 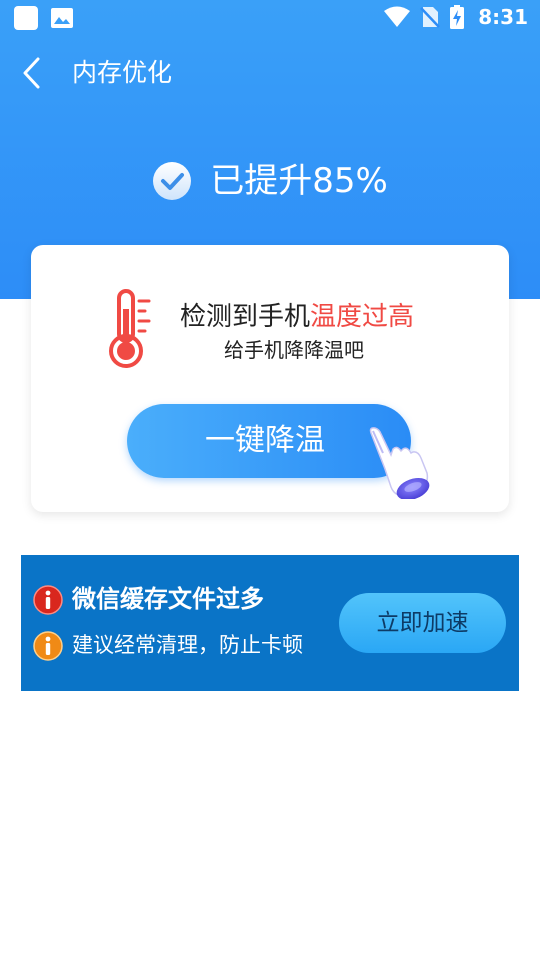 I want to click on cool-down-hint: 给手机降降温吧, so click(x=294, y=350).